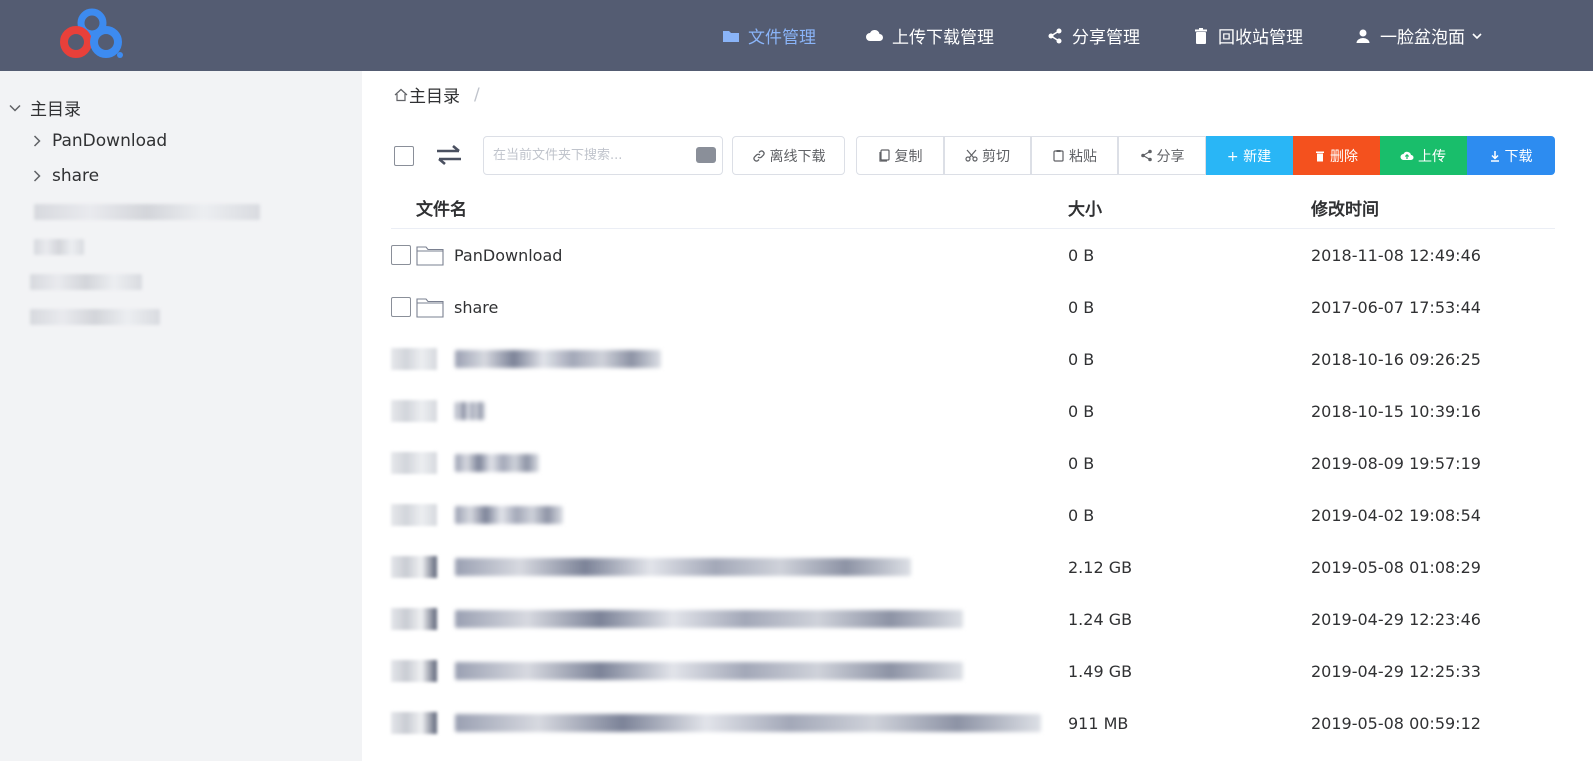 This screenshot has width=1593, height=761. What do you see at coordinates (1098, 723) in the screenshot?
I see `file-size: 911 MB` at bounding box center [1098, 723].